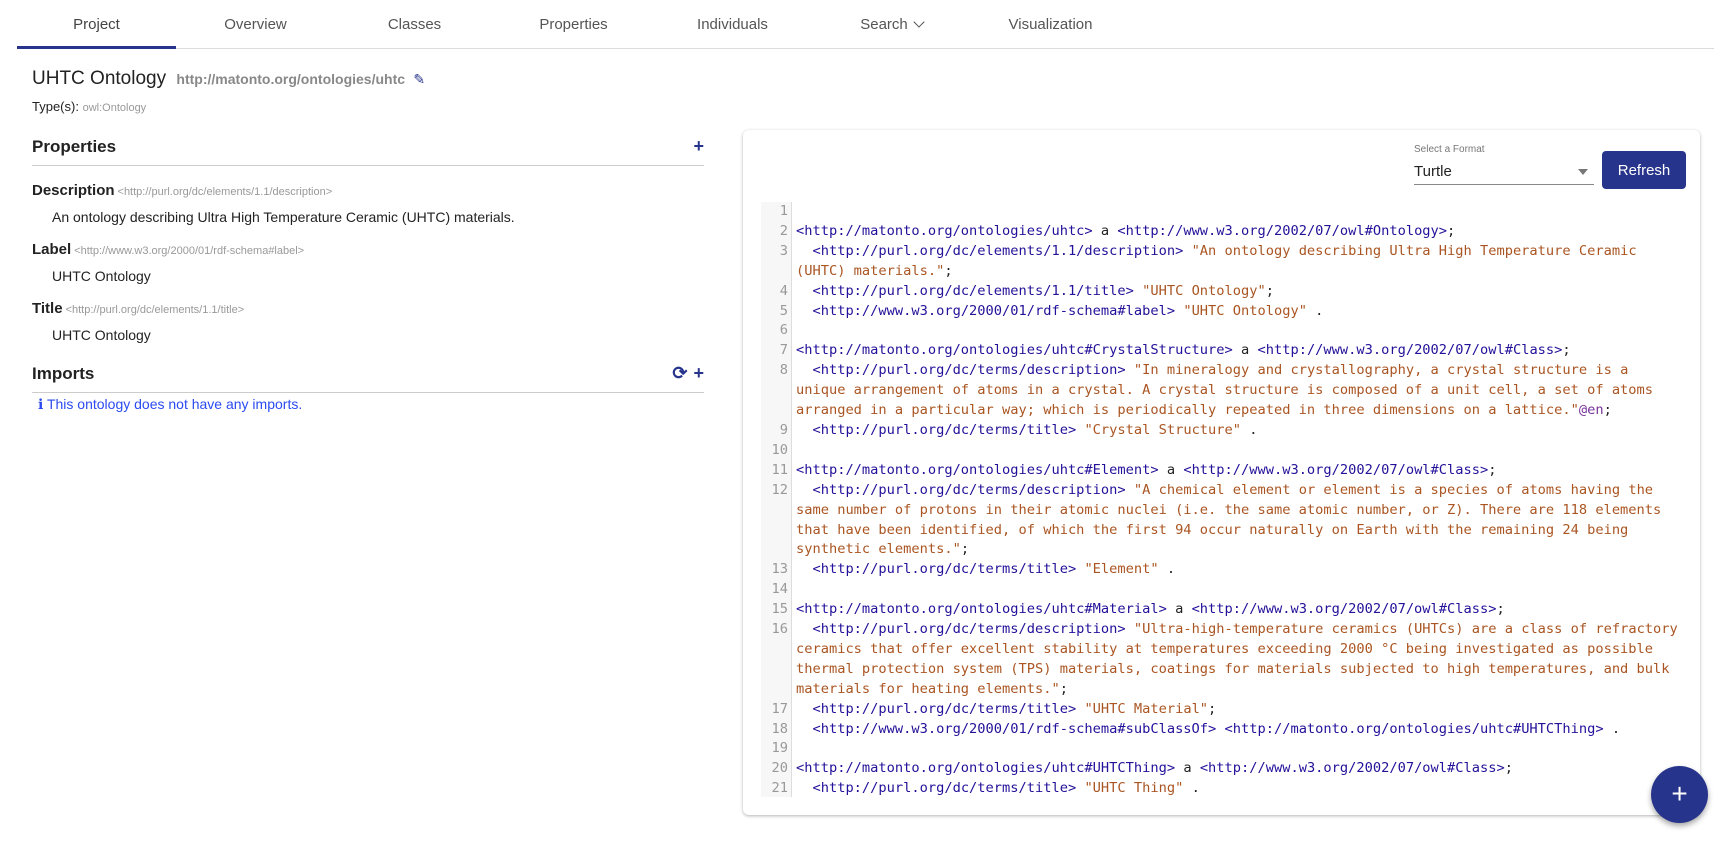  What do you see at coordinates (1134, 788) in the screenshot?
I see `token-str: "UHTC Thing"` at bounding box center [1134, 788].